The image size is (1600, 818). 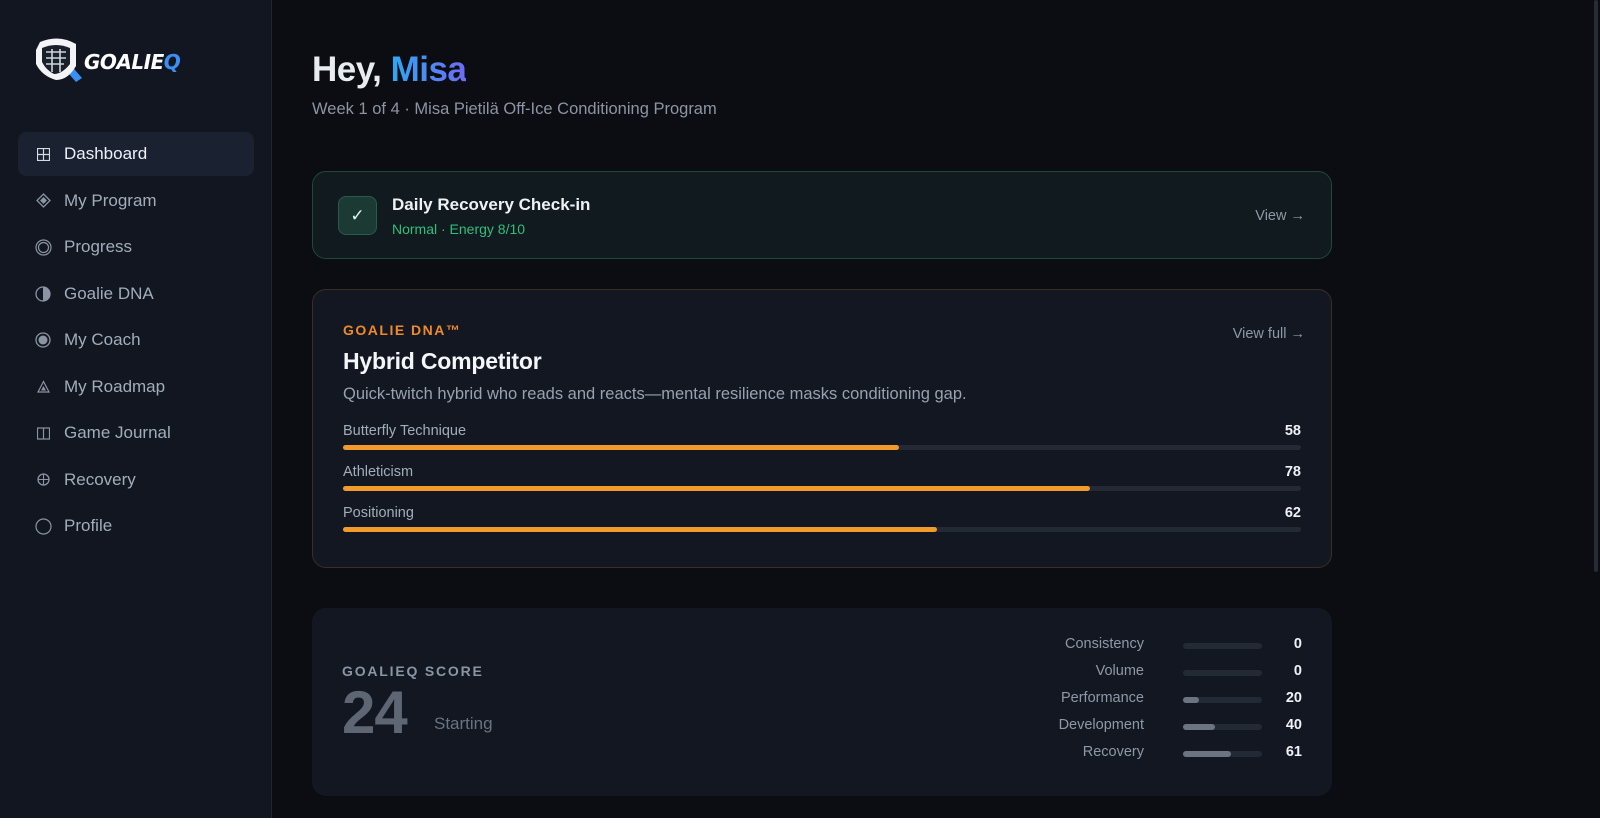 I want to click on sidebar-item-label: My Program, so click(x=110, y=200).